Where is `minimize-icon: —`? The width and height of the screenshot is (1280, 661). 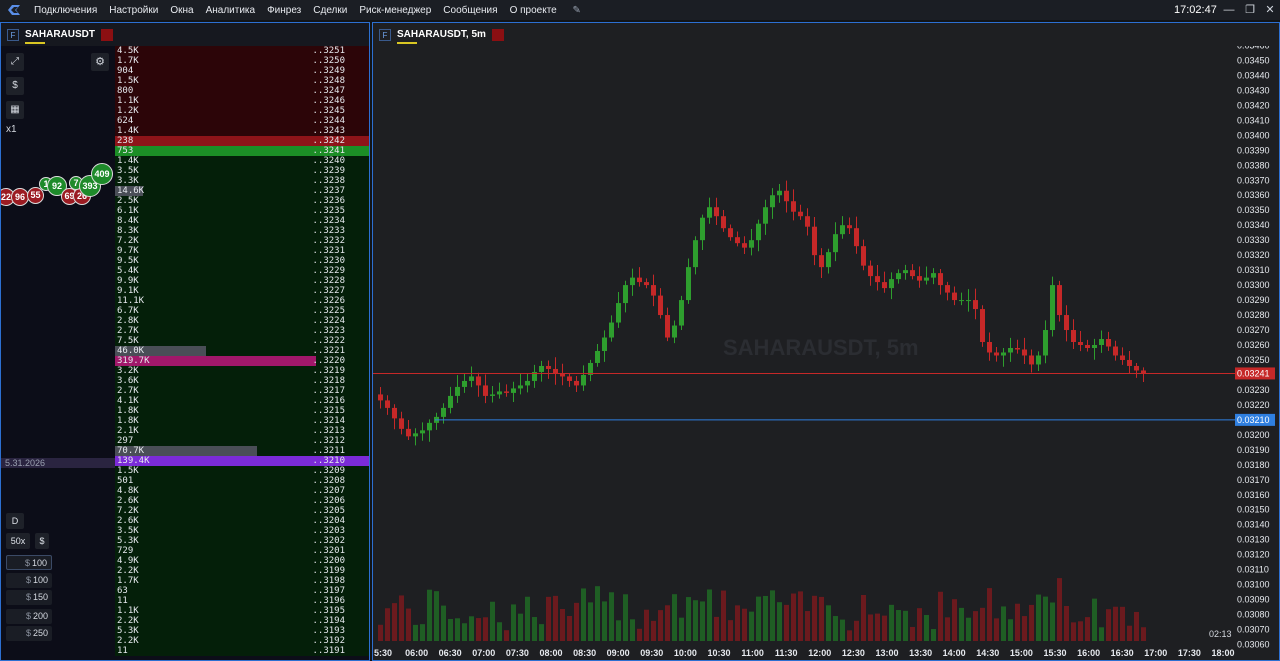
minimize-icon: — is located at coordinates (1229, 10).